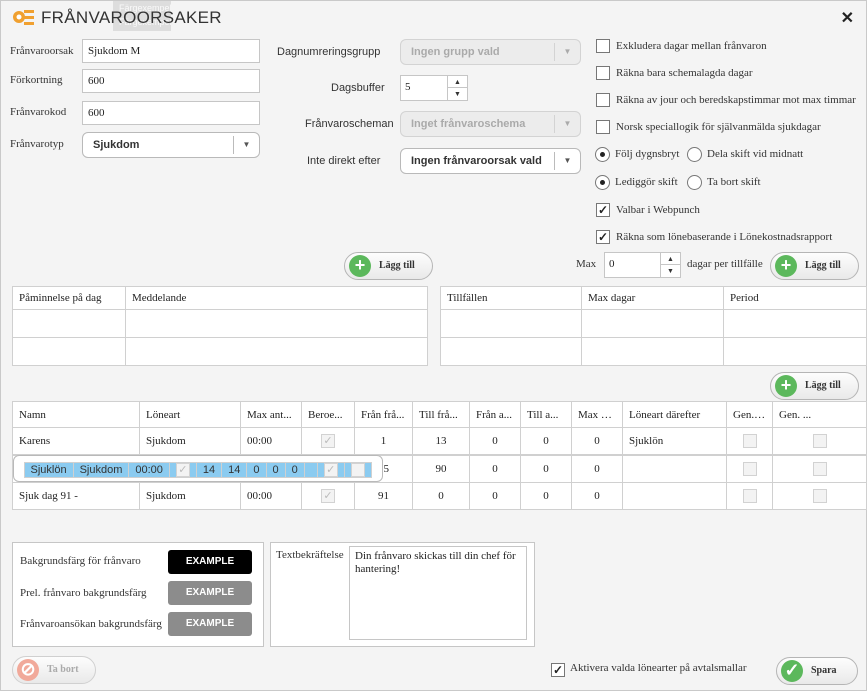 The image size is (867, 691). Describe the element at coordinates (328, 441) in the screenshot. I see `table-cell: ✓` at that location.